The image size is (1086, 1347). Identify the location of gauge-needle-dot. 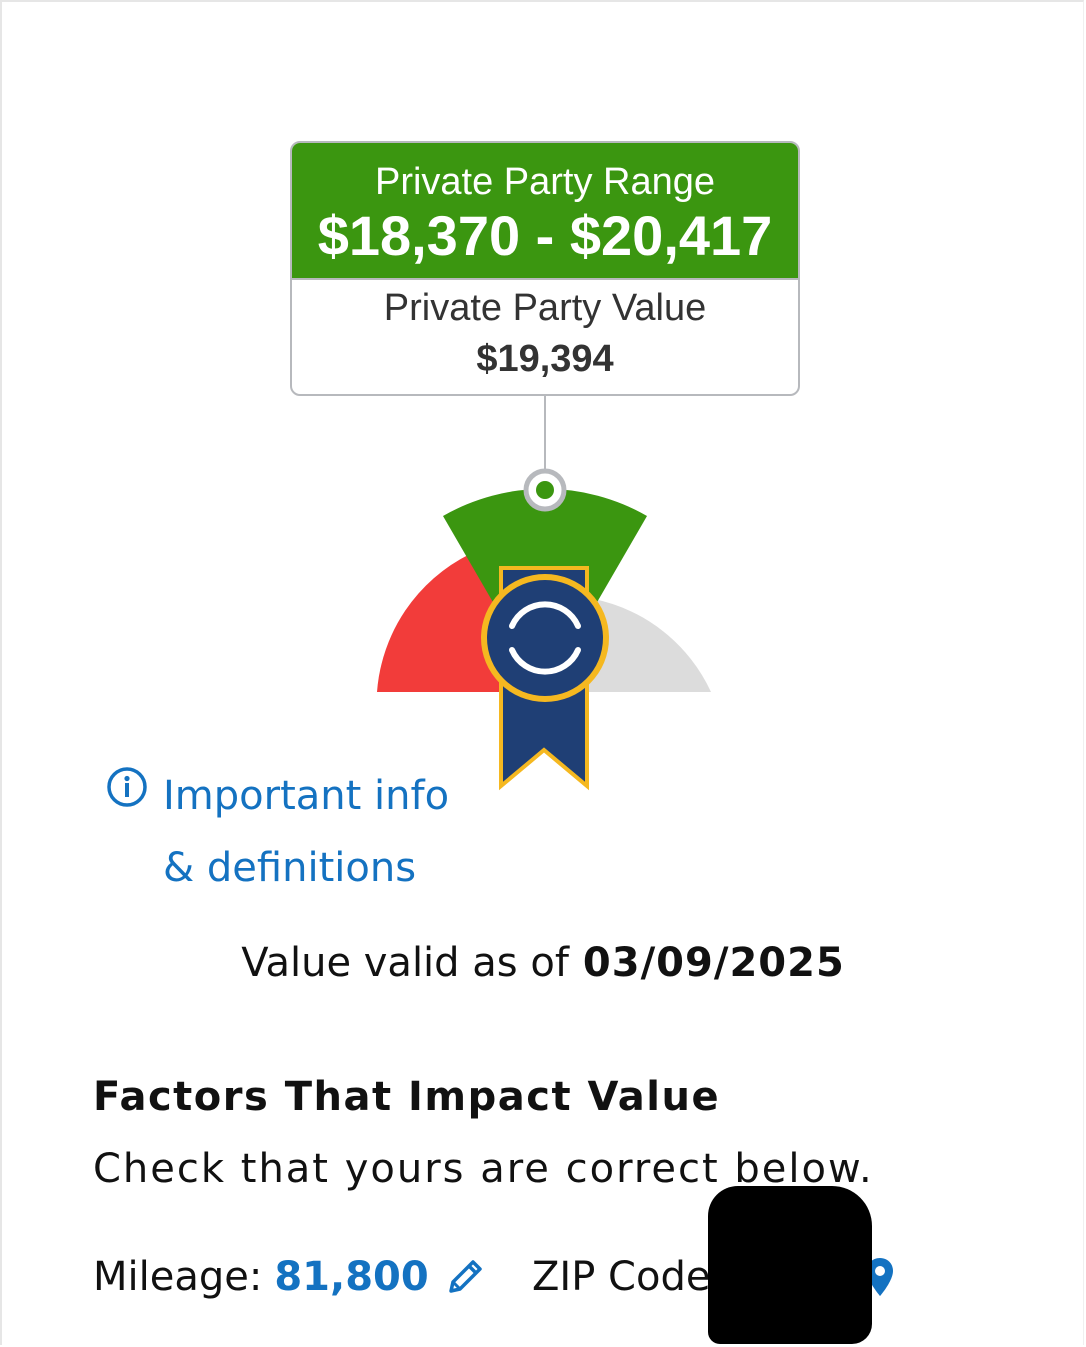
(545, 490).